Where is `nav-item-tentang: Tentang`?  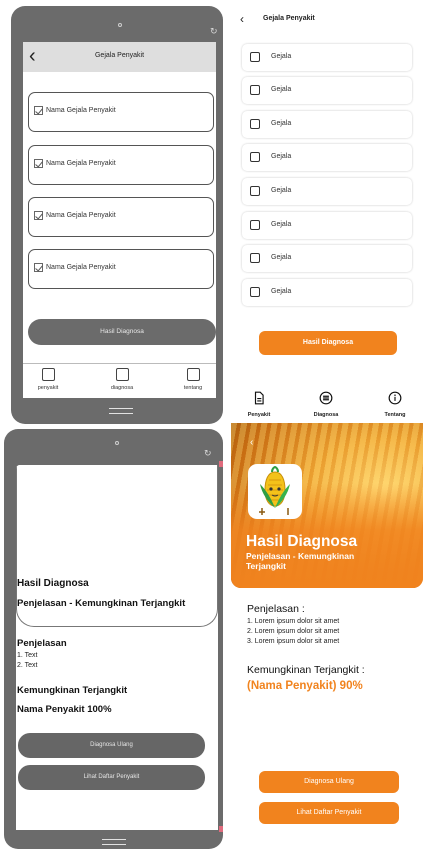 nav-item-tentang: Tentang is located at coordinates (395, 404).